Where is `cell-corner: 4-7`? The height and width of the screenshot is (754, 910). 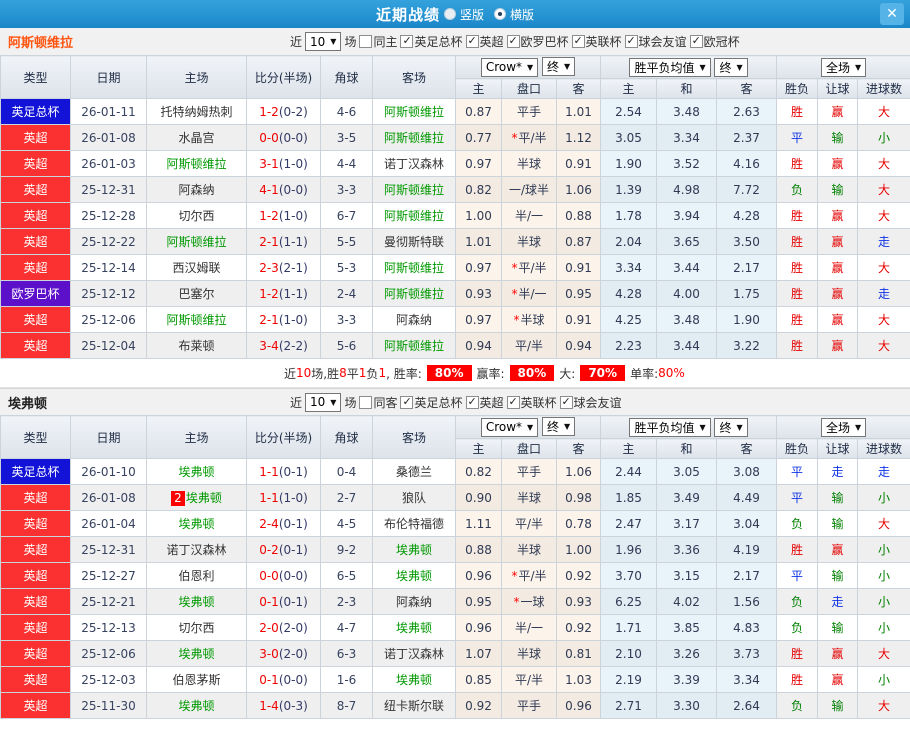 cell-corner: 4-7 is located at coordinates (346, 627).